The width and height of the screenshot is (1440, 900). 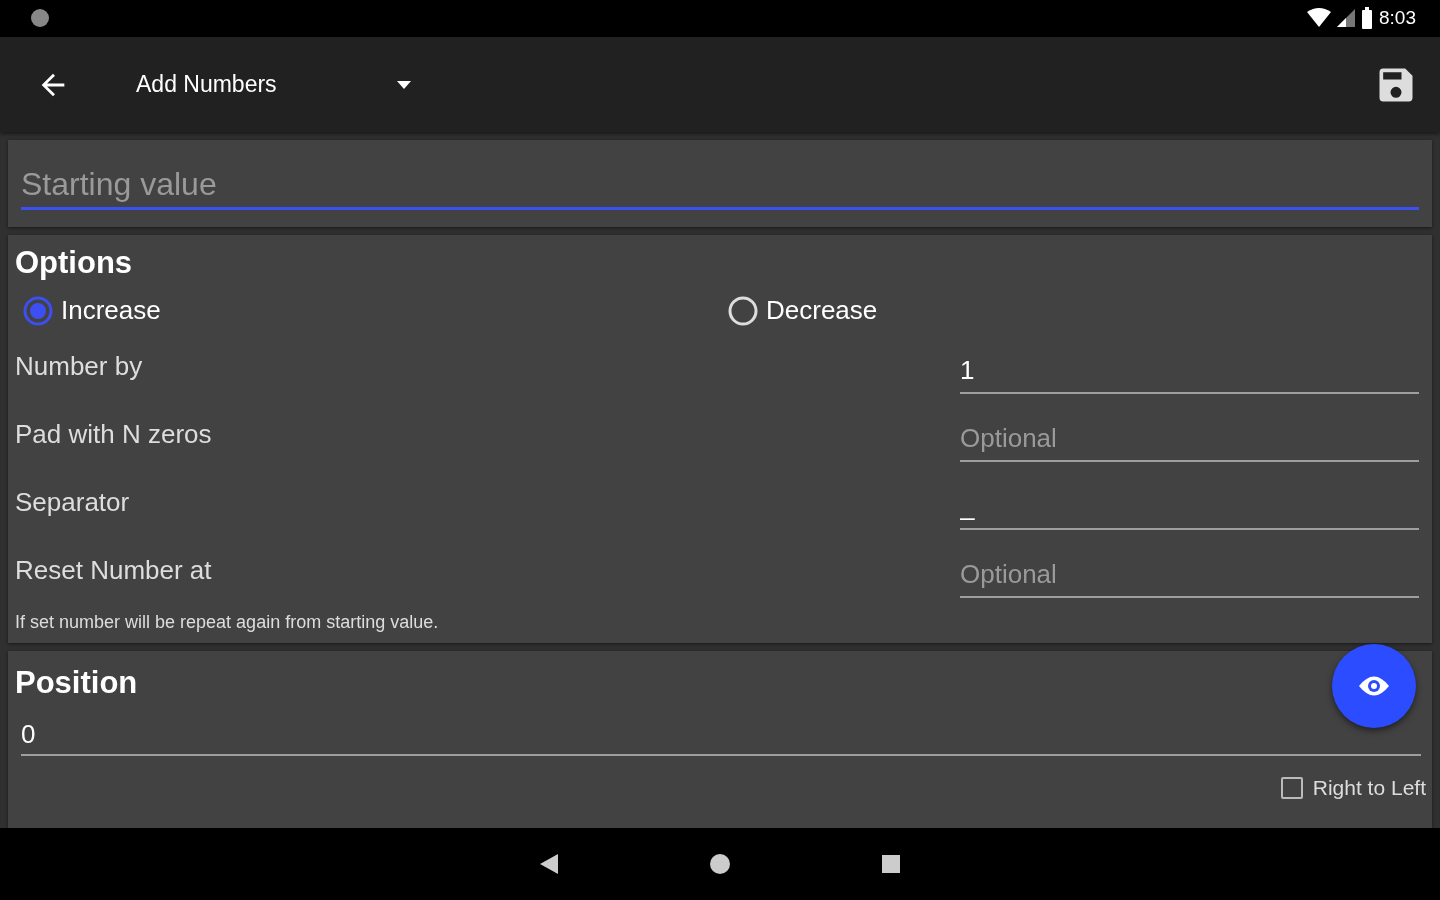 I want to click on field-label: Separator, so click(x=73, y=503).